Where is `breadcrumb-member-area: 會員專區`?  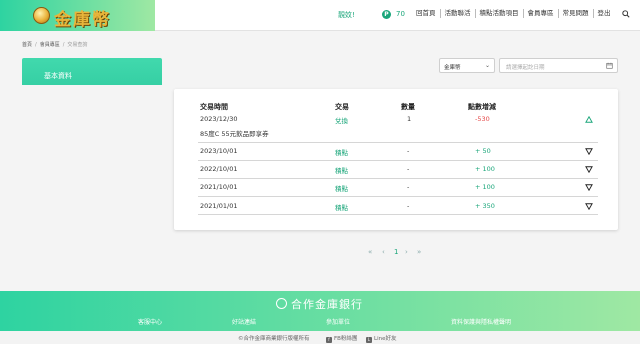 breadcrumb-member-area: 會員專區 is located at coordinates (50, 45).